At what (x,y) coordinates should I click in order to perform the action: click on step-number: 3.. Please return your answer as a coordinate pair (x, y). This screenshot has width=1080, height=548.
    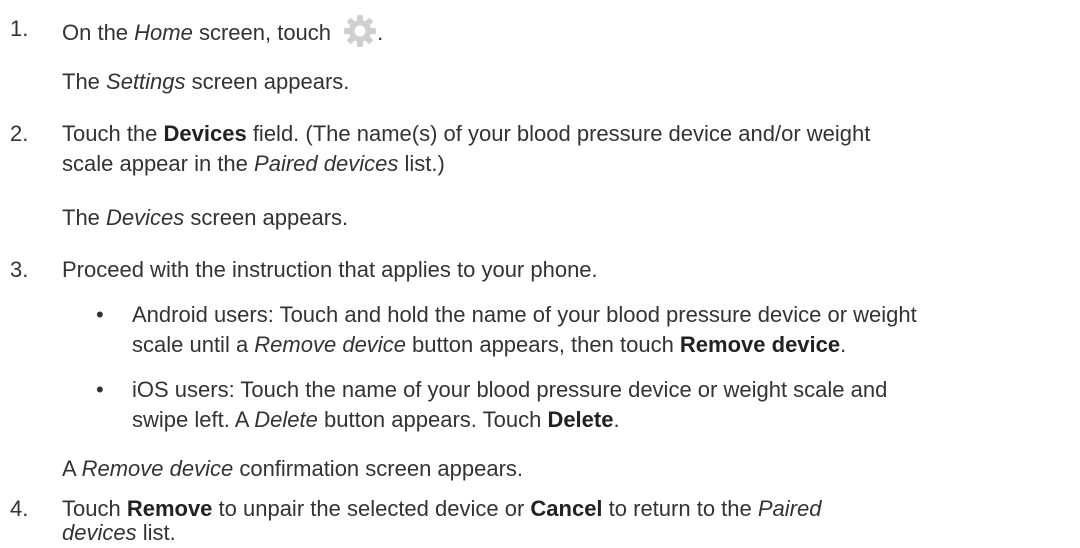
    Looking at the image, I should click on (19, 269).